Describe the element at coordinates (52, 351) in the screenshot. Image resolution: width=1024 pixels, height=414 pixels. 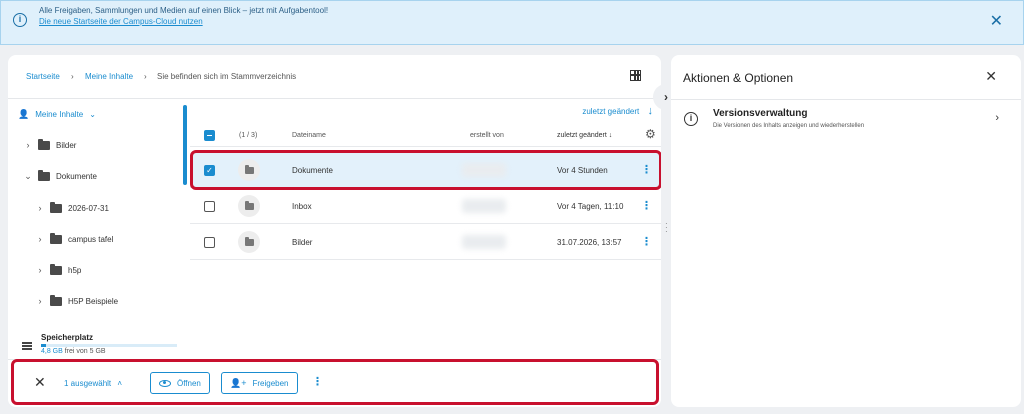
I see `storage-free: 4,8 GB` at that location.